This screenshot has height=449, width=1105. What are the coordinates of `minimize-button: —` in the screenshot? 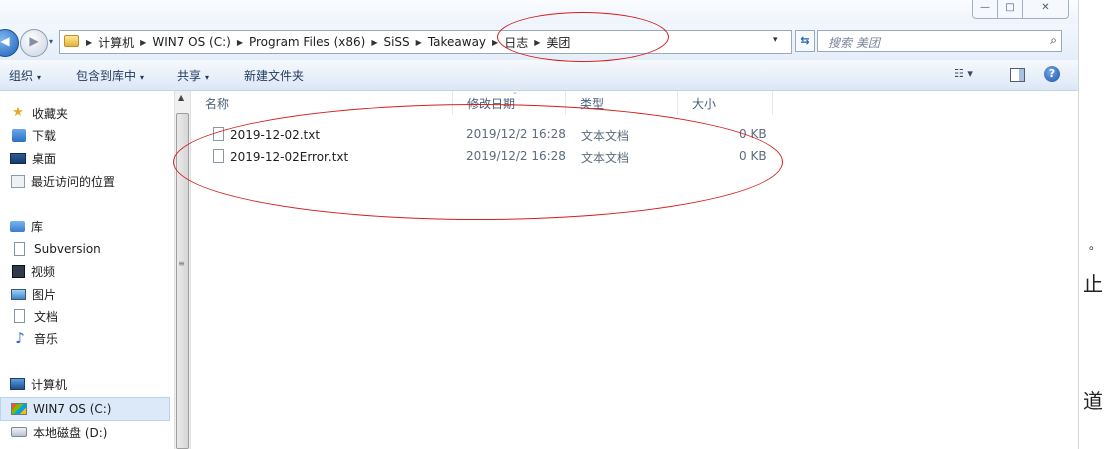 It's located at (985, 9).